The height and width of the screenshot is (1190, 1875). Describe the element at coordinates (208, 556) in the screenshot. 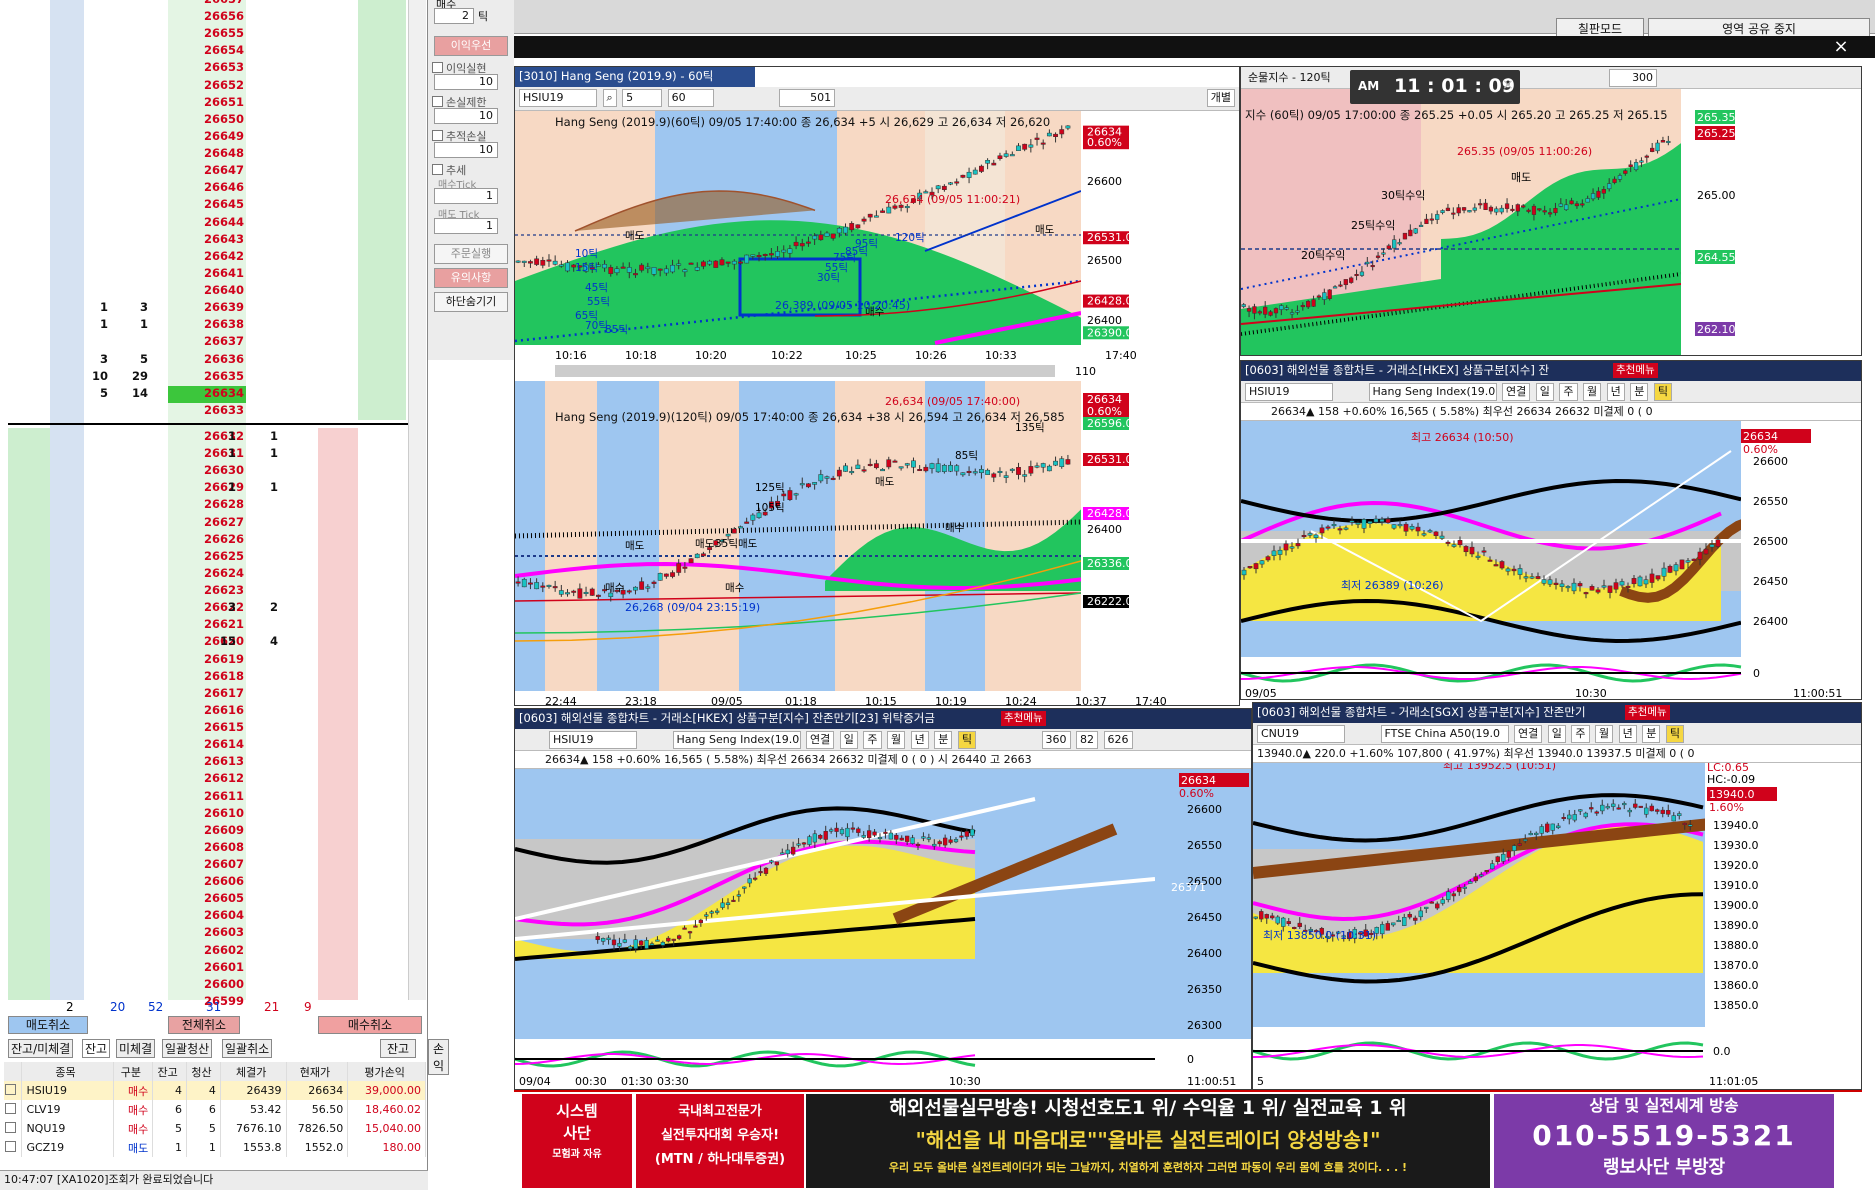

I see `ladder-row: 26625` at that location.